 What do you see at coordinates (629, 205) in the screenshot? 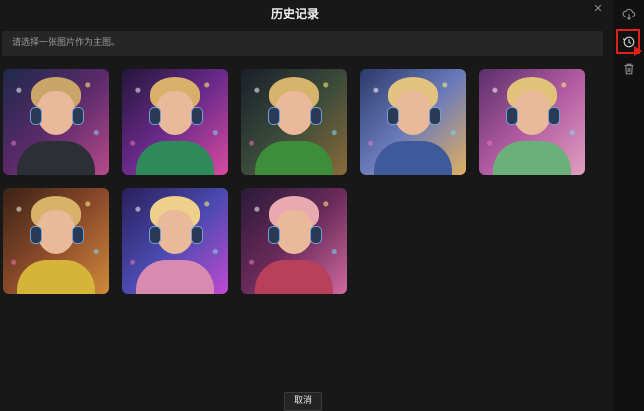
I see `right-toolbar` at bounding box center [629, 205].